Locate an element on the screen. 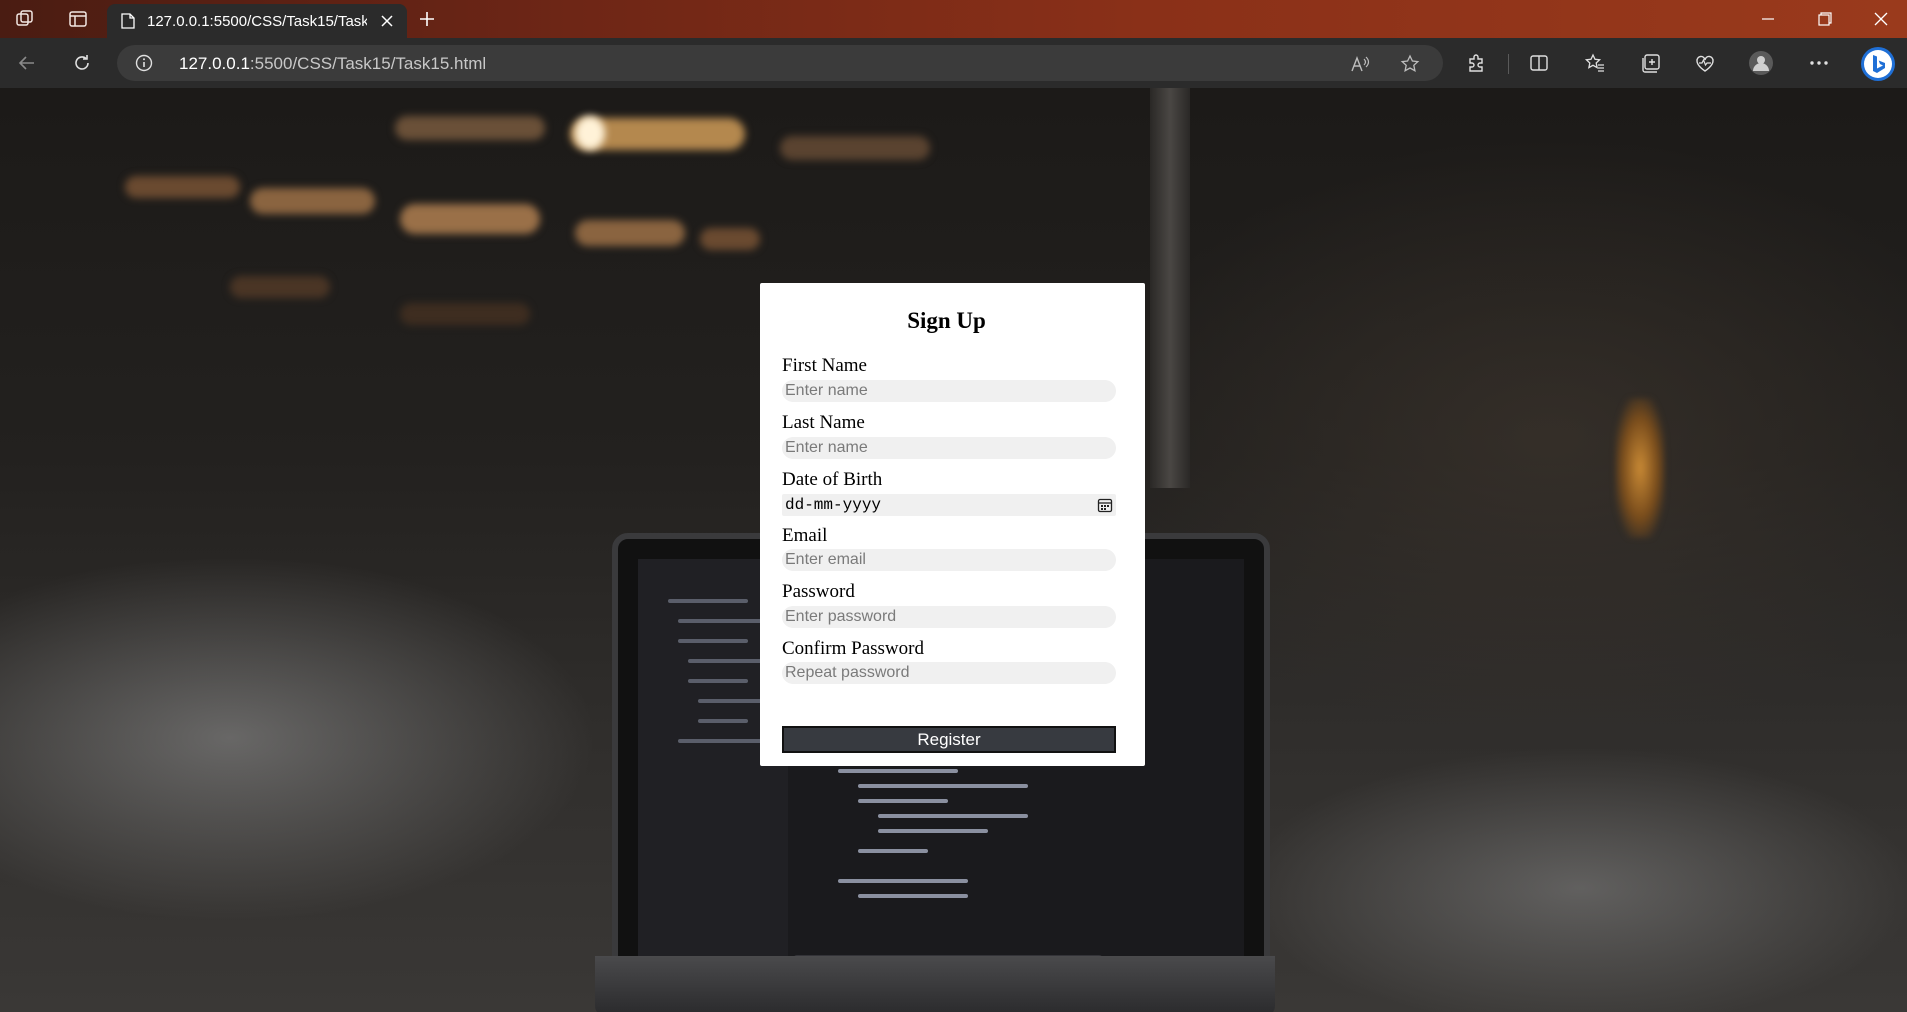 The height and width of the screenshot is (1012, 1907). close-tab-icon is located at coordinates (387, 21).